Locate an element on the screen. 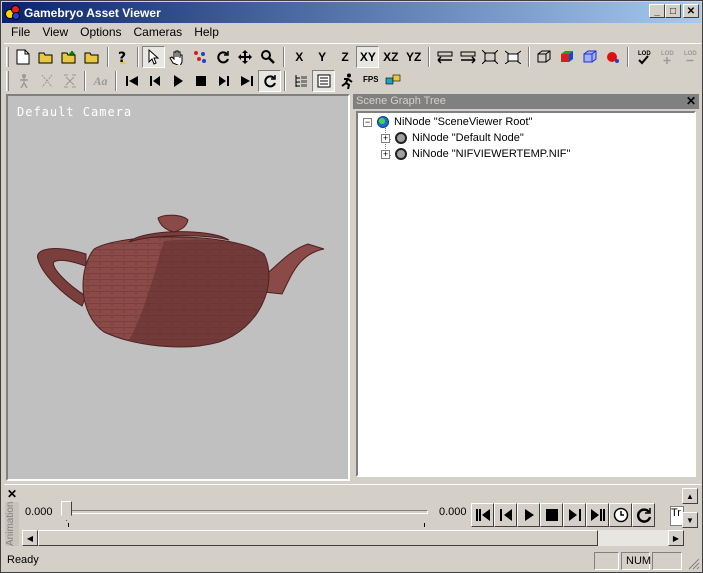 This screenshot has width=703, height=573. skip-start-icon is located at coordinates (131, 81).